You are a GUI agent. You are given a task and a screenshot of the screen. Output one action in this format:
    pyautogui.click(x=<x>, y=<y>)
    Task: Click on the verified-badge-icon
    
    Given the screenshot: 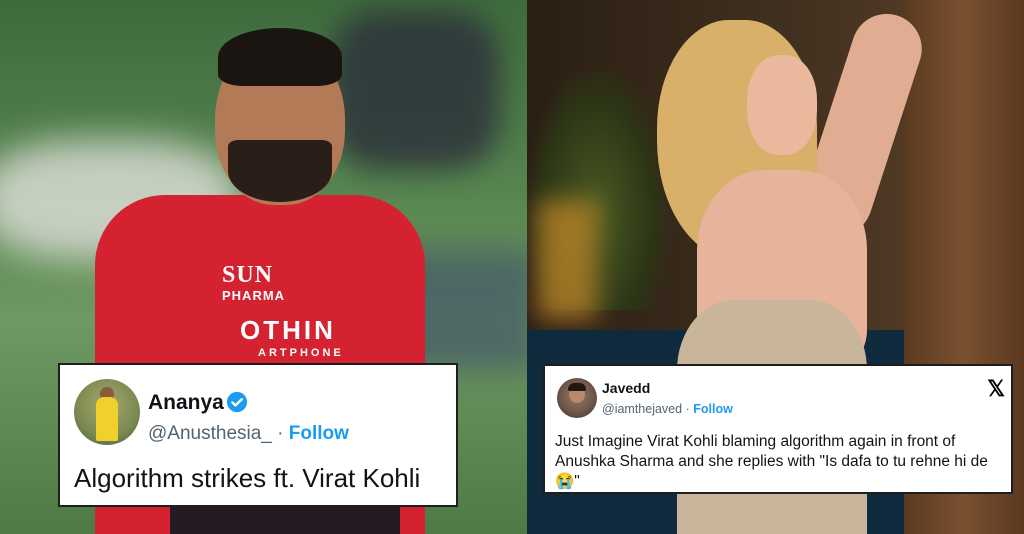 What is the action you would take?
    pyautogui.click(x=237, y=402)
    